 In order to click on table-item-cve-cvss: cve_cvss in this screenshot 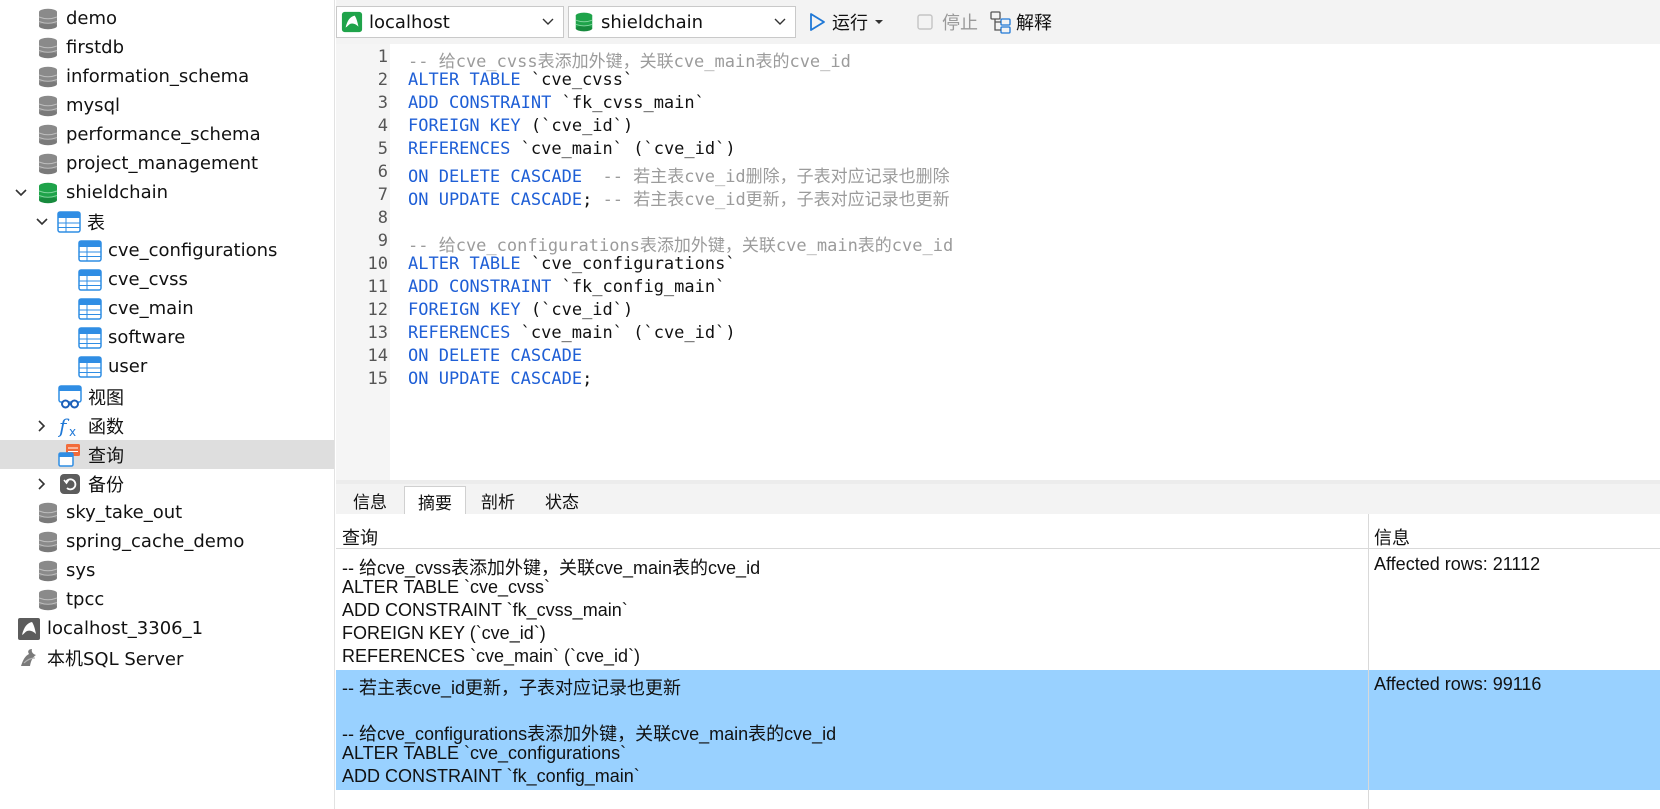, I will do `click(167, 279)`.